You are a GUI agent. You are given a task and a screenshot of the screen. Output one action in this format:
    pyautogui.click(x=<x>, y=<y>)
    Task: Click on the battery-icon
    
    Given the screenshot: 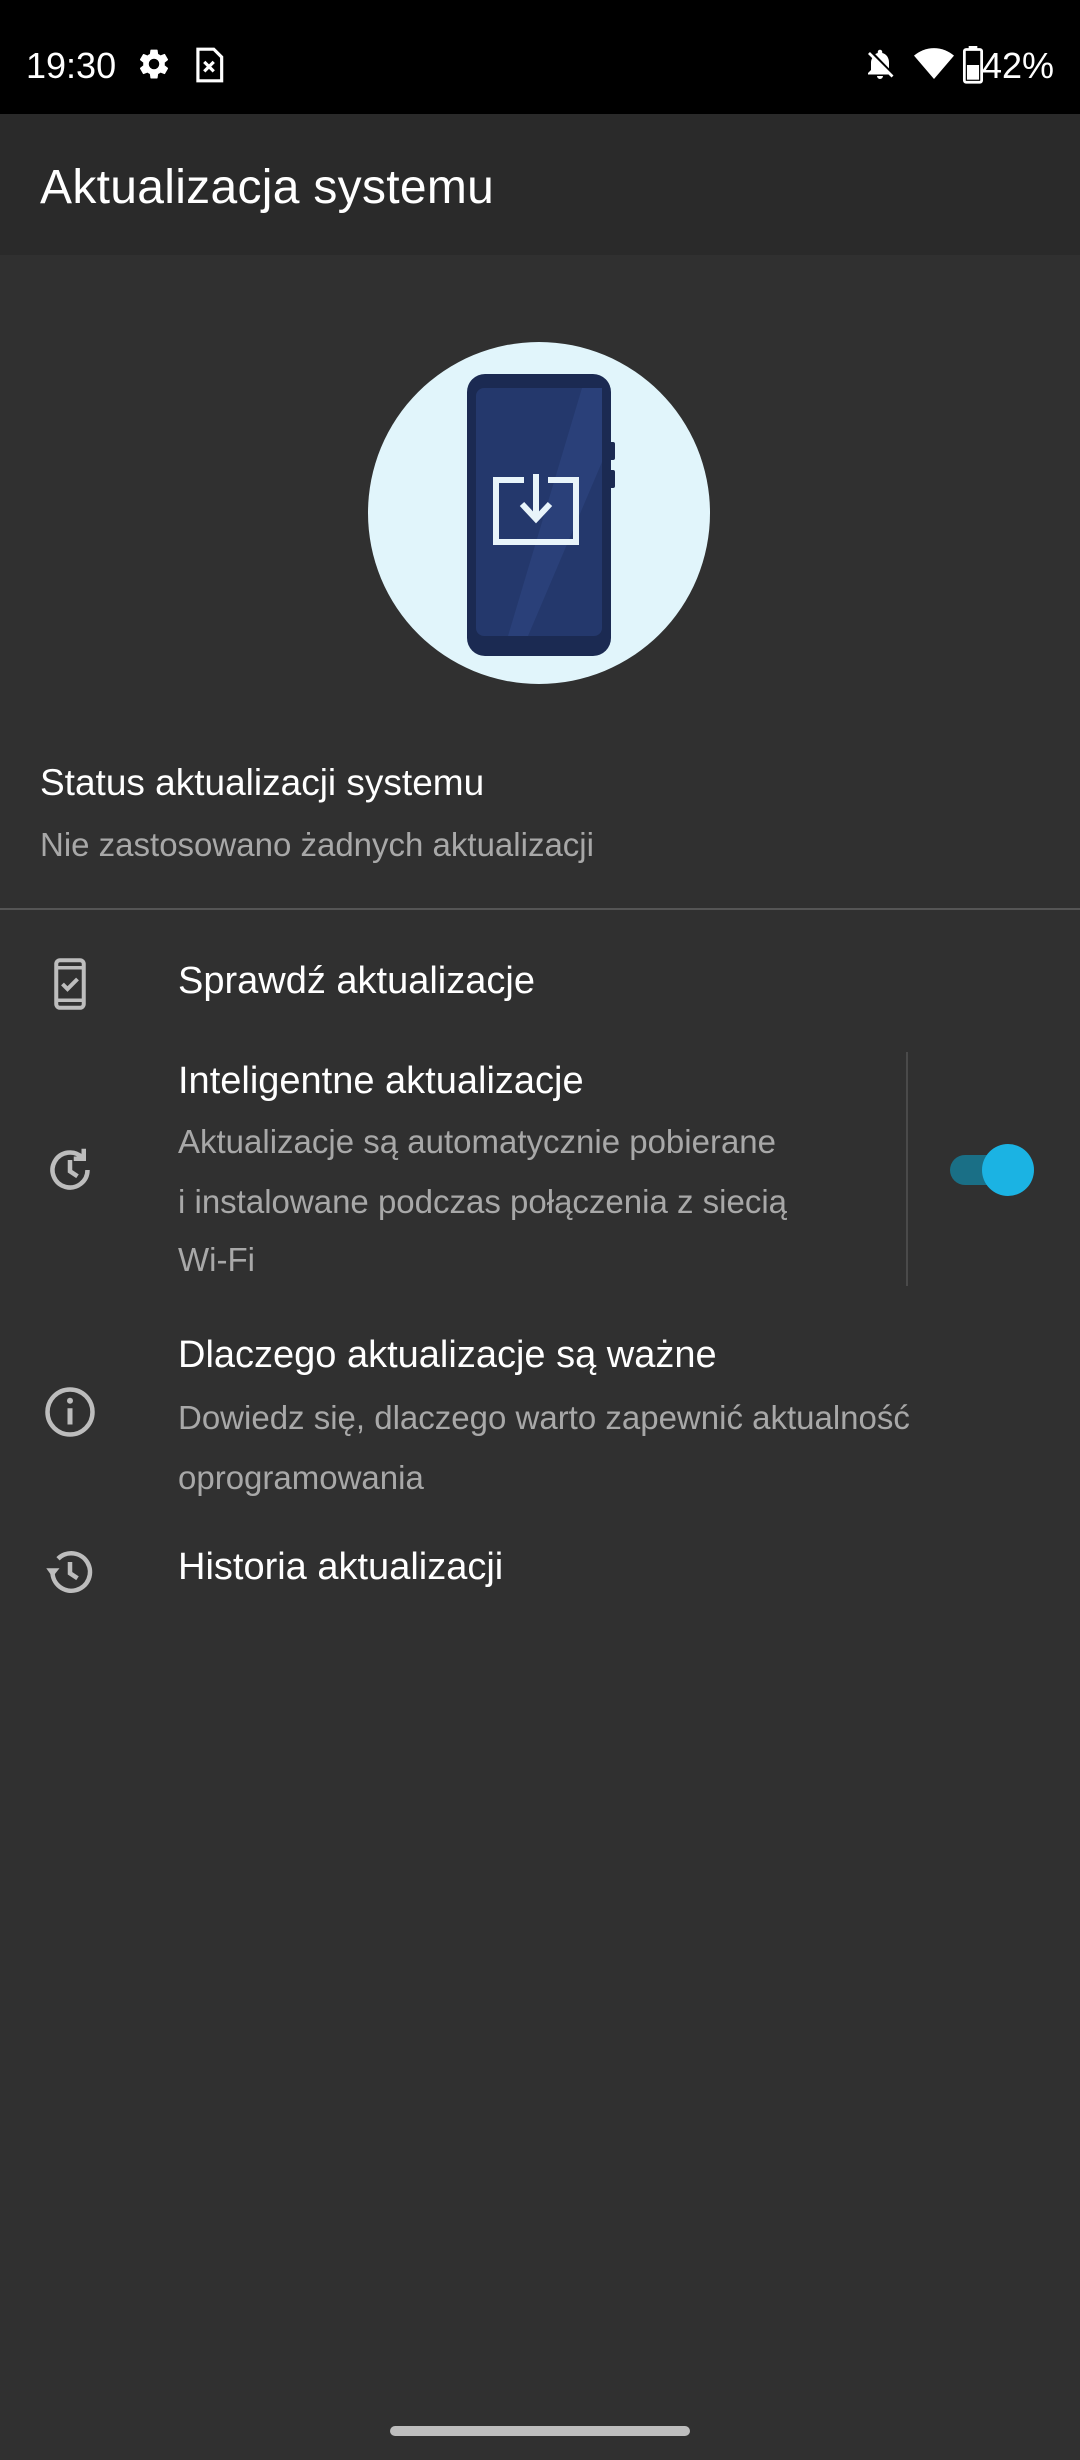 What is the action you would take?
    pyautogui.click(x=973, y=67)
    